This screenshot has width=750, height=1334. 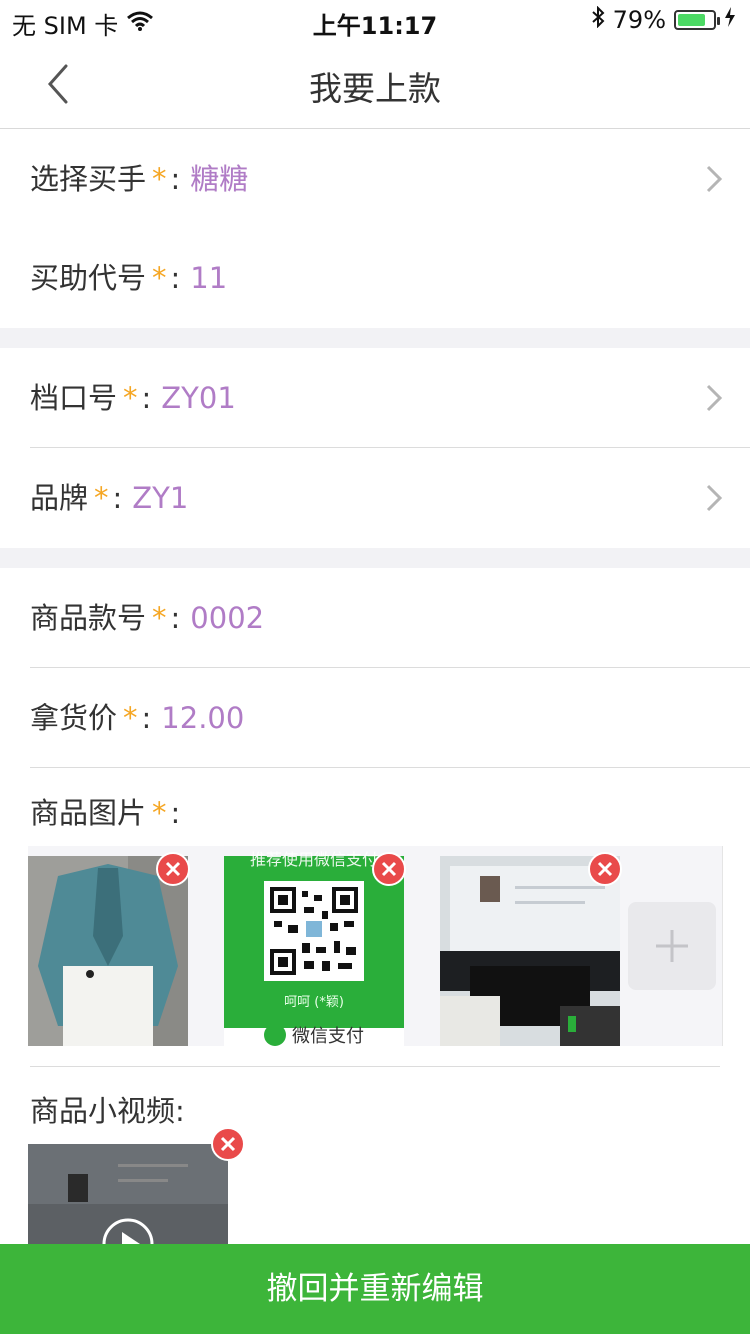 I want to click on status-bar: 无 SIM 卡 上午11:17 79%, so click(x=375, y=20).